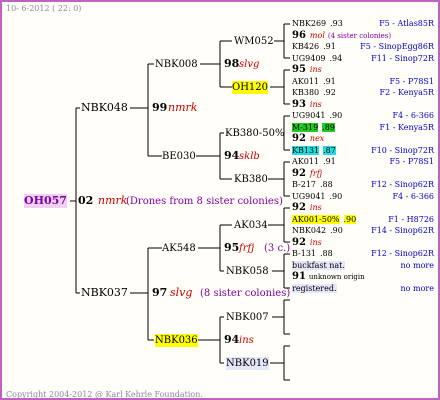  I want to click on gen4-year: 93, so click(299, 104).